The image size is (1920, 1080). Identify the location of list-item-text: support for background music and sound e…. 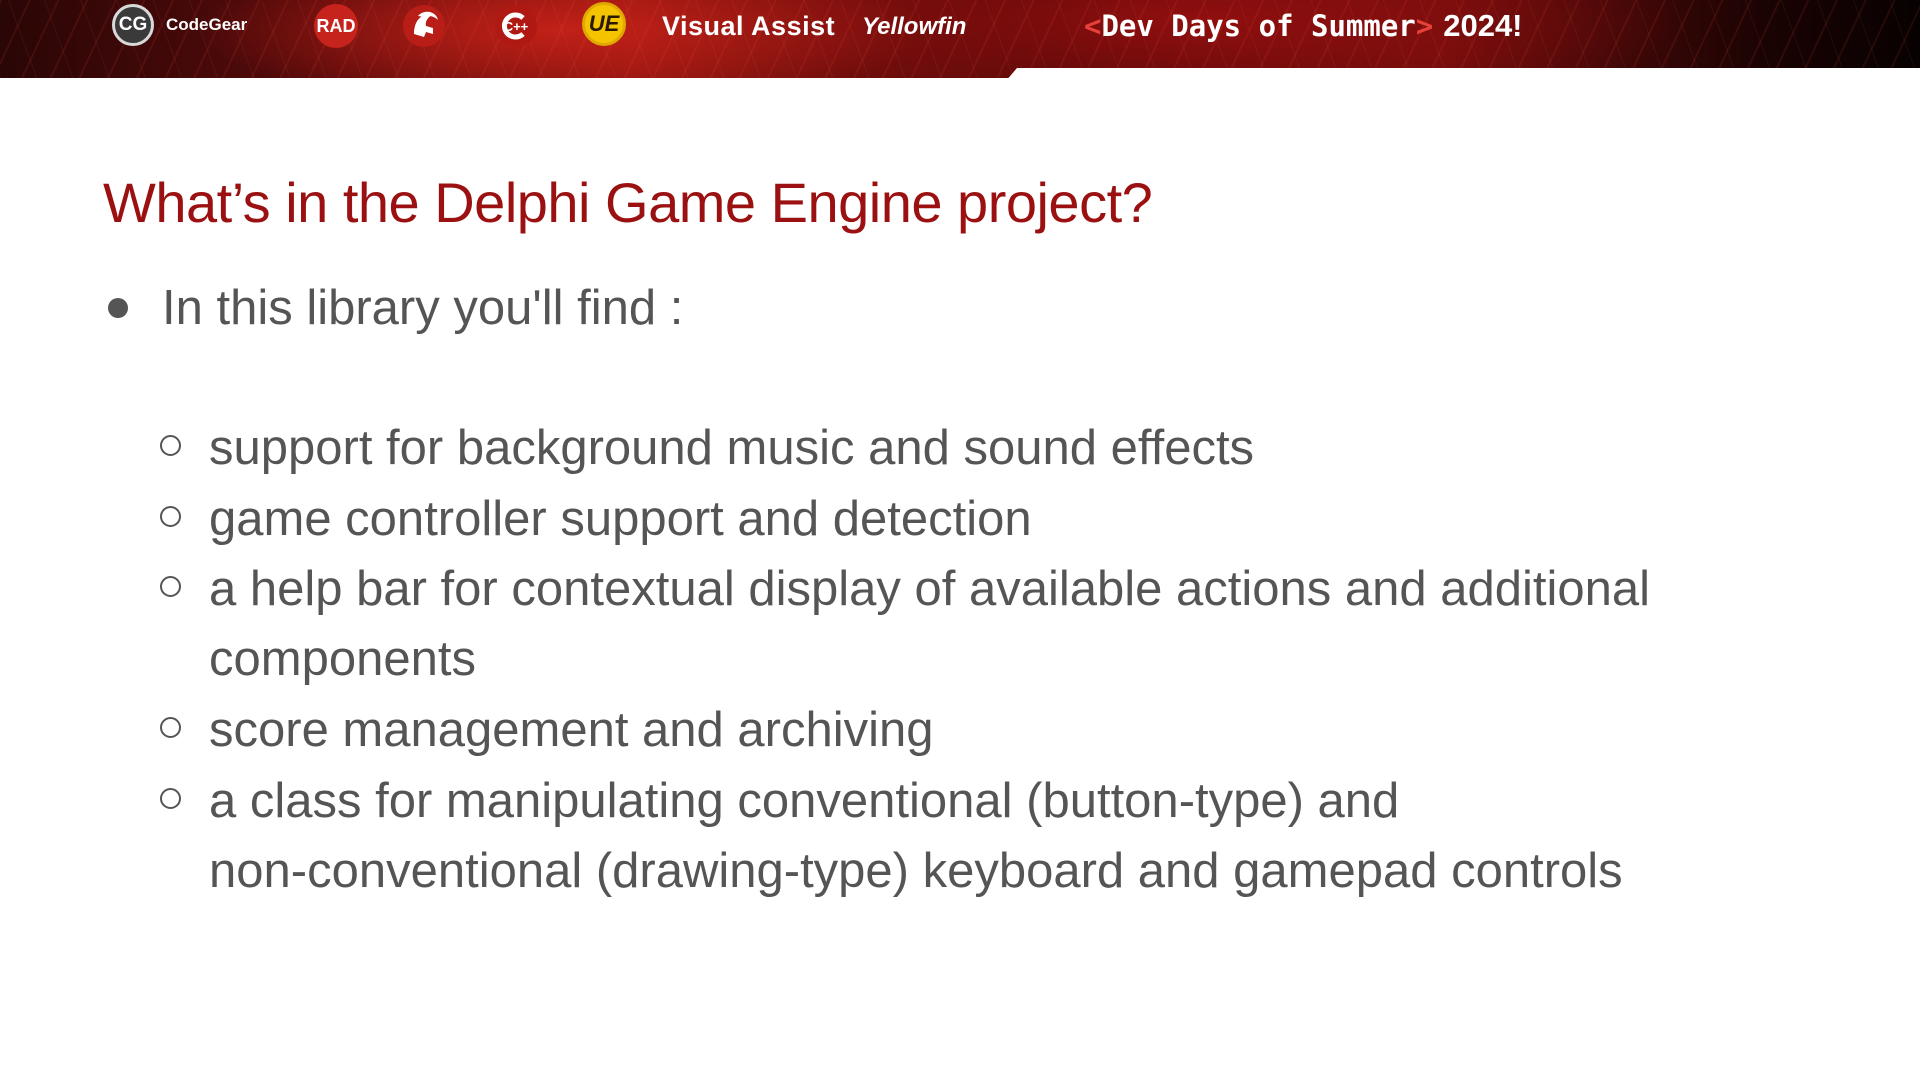
(732, 448).